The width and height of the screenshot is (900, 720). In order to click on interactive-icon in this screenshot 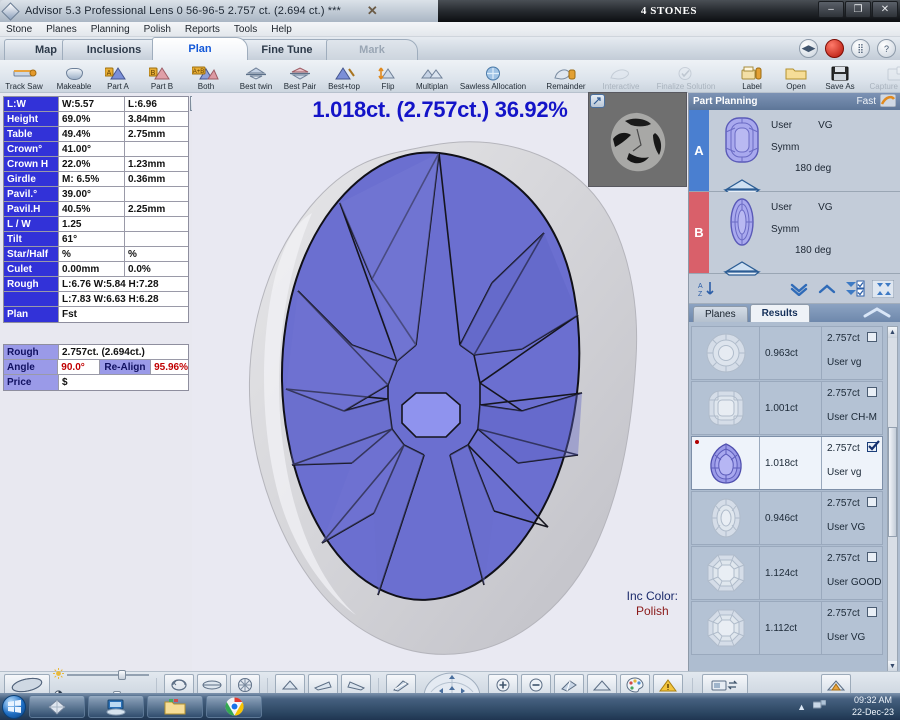, I will do `click(621, 73)`.